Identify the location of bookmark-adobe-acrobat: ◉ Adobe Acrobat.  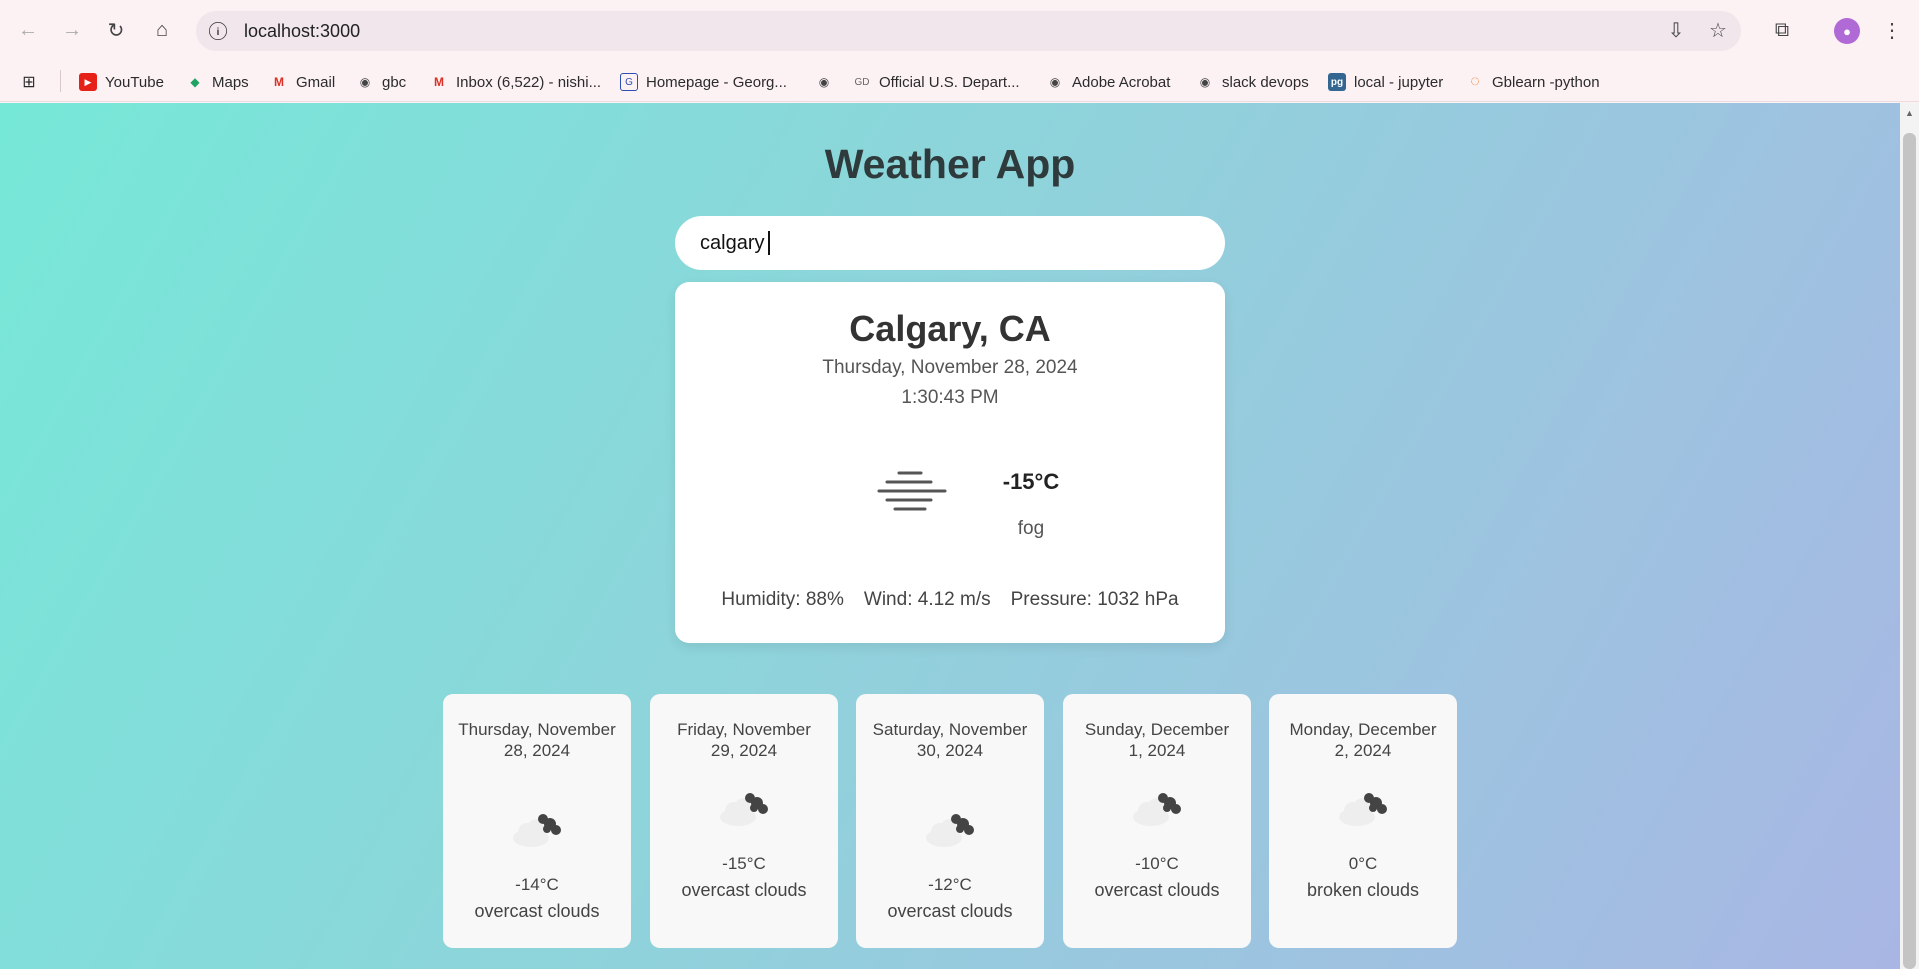
(1108, 82).